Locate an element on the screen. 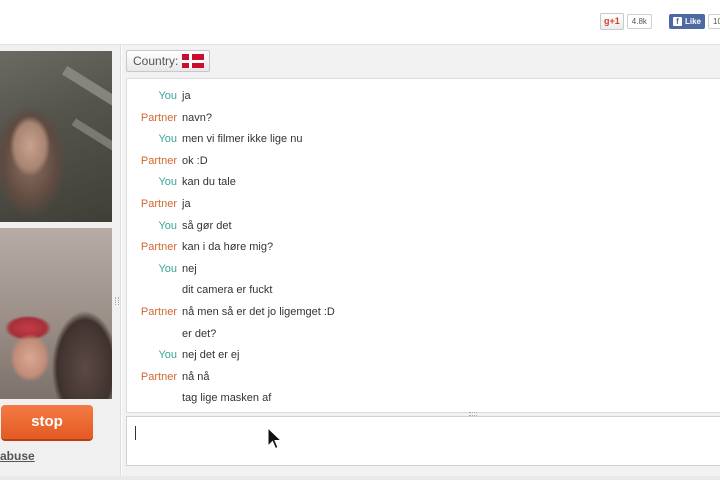 This screenshot has width=720, height=480. denmark-flag-icon is located at coordinates (193, 61).